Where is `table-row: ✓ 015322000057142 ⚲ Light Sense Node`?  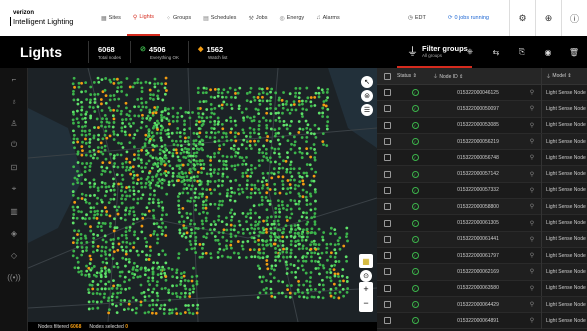 table-row: ✓ 015322000057142 ⚲ Light Sense Node is located at coordinates (482, 174).